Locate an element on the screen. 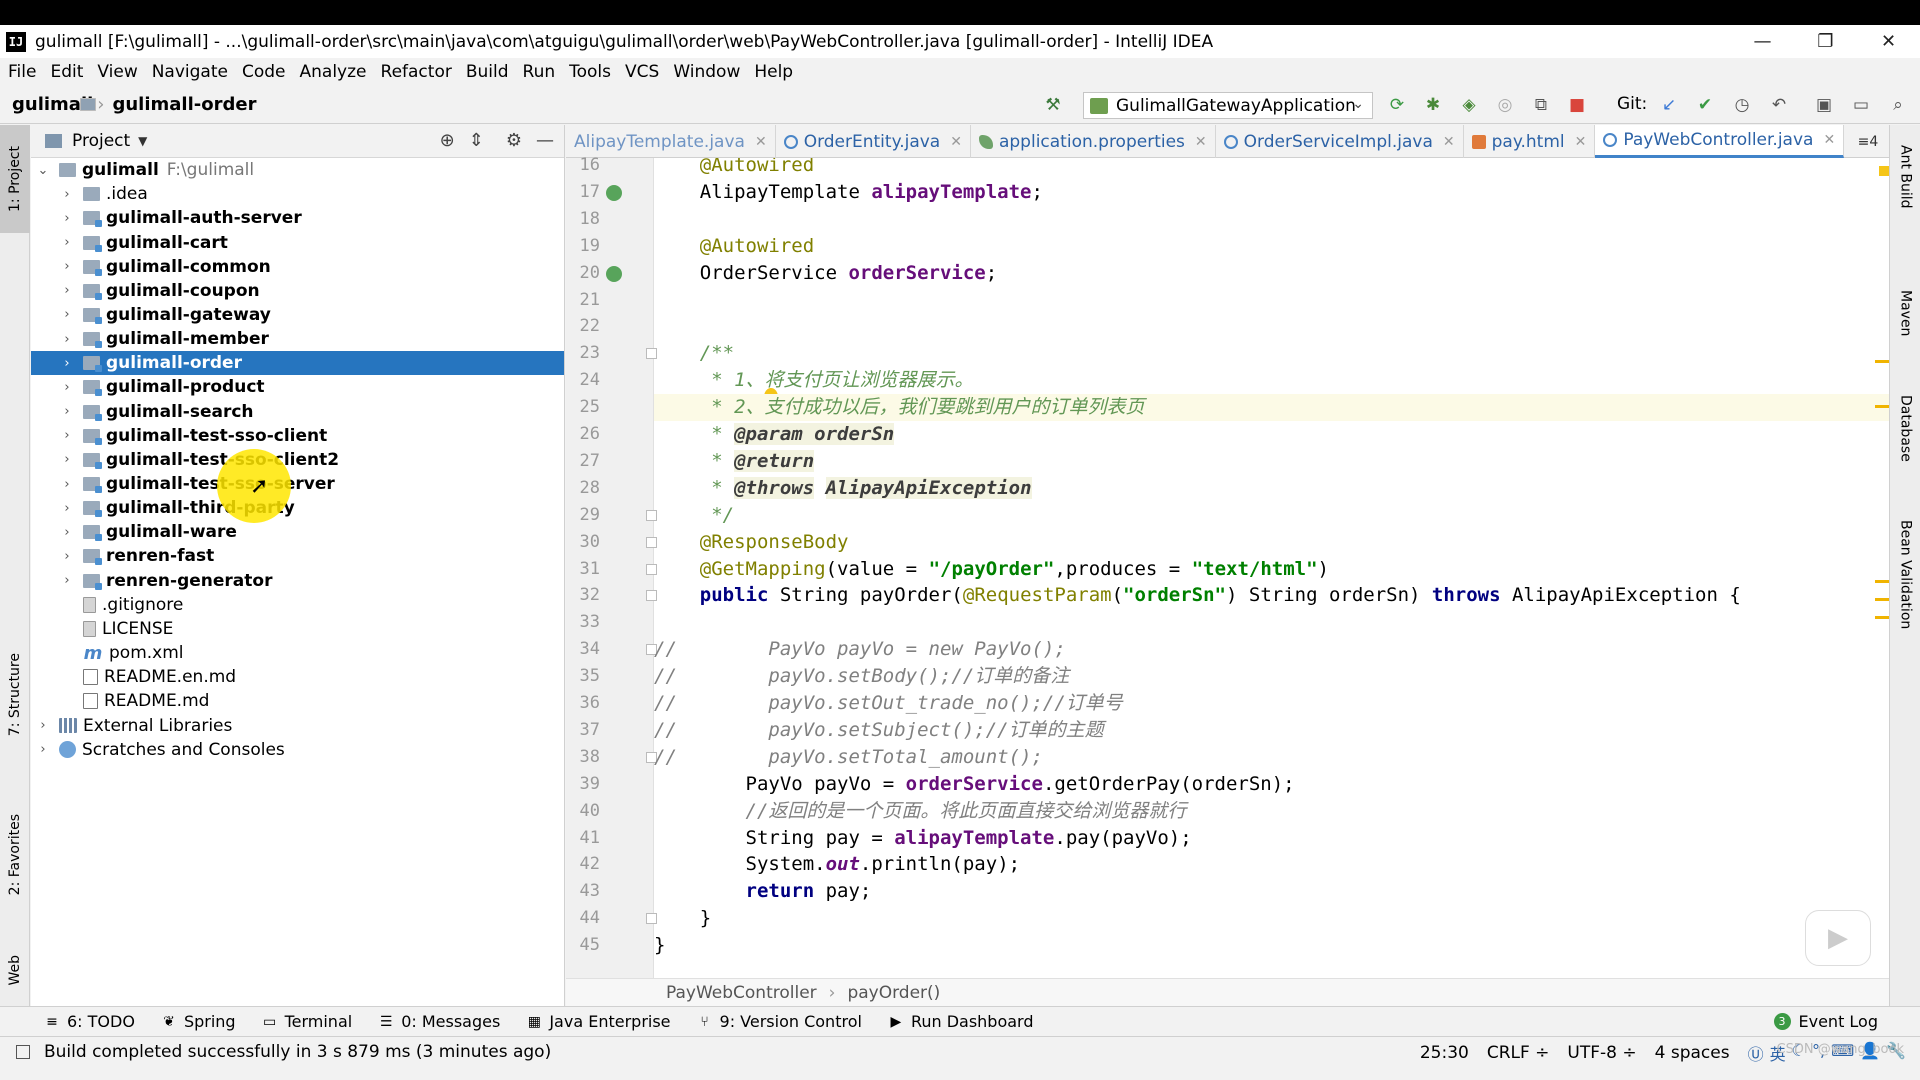  code-line: // payVo.setOut_trade_no();//订单号 is located at coordinates (1271, 703).